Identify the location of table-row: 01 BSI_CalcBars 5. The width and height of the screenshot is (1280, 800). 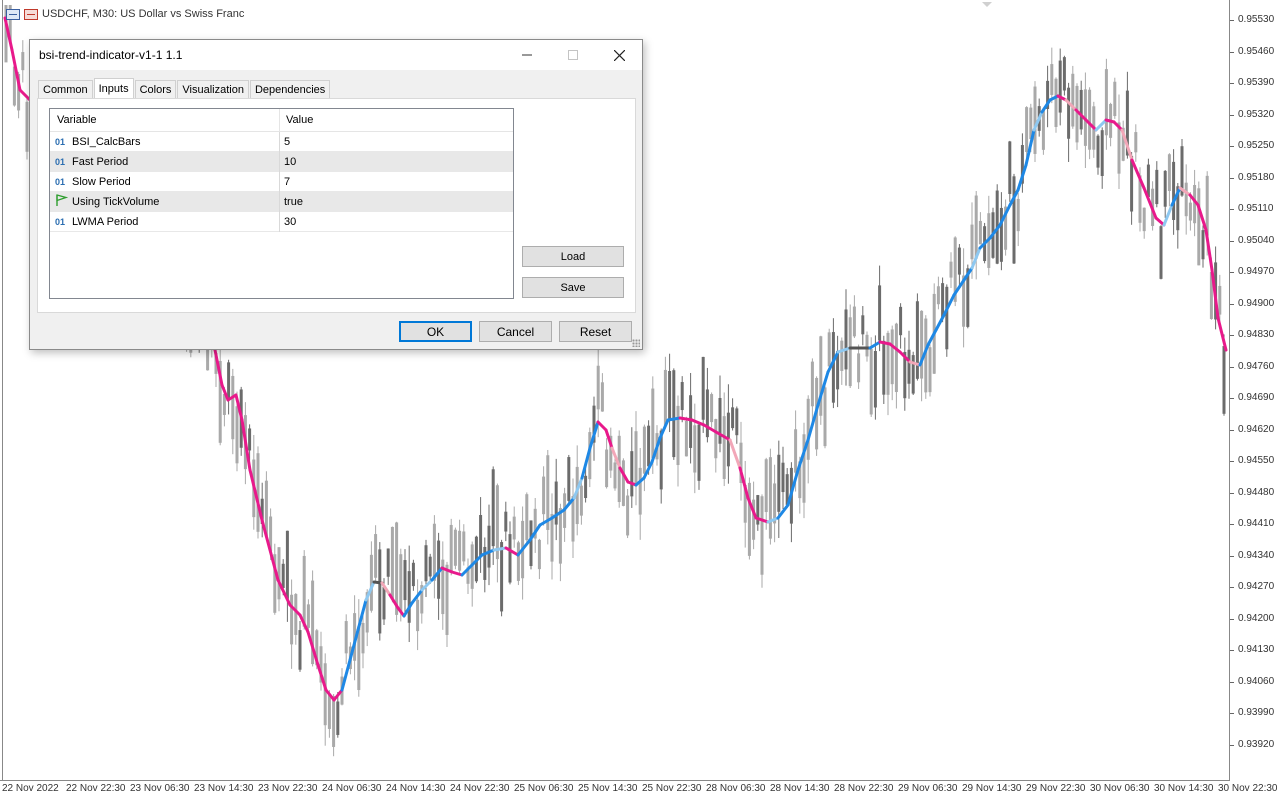
(281, 141).